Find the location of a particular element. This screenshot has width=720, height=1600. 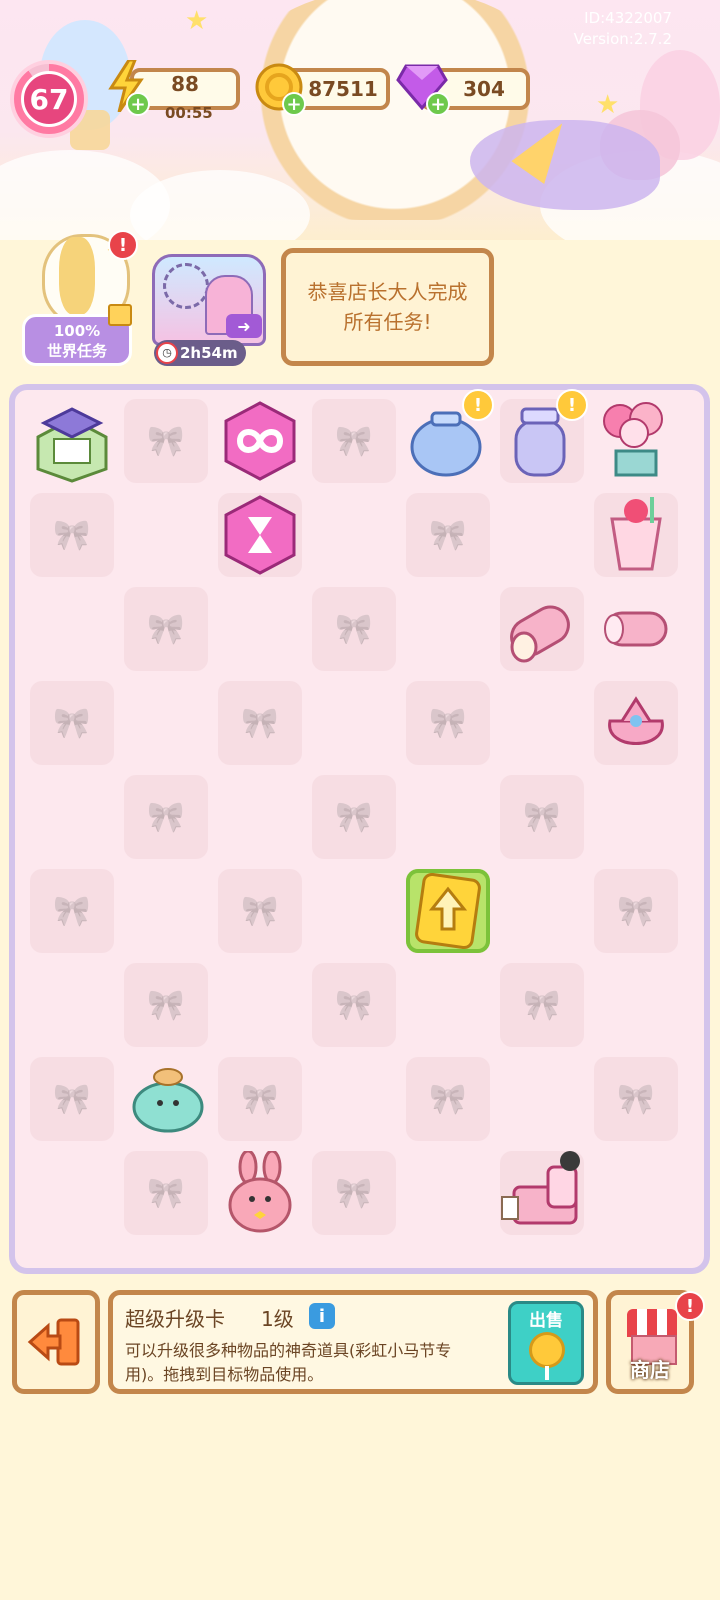

world-task-button: ! 100% 世界任务 is located at coordinates (80, 297).